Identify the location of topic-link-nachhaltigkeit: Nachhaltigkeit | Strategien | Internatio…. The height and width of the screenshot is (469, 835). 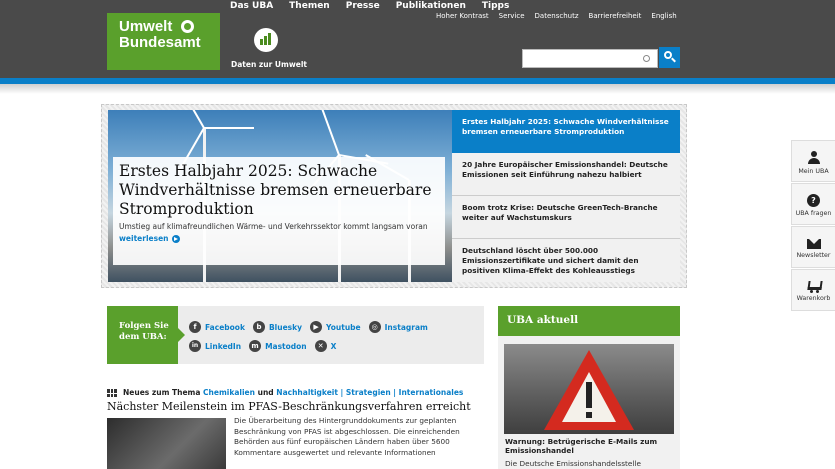
(369, 392).